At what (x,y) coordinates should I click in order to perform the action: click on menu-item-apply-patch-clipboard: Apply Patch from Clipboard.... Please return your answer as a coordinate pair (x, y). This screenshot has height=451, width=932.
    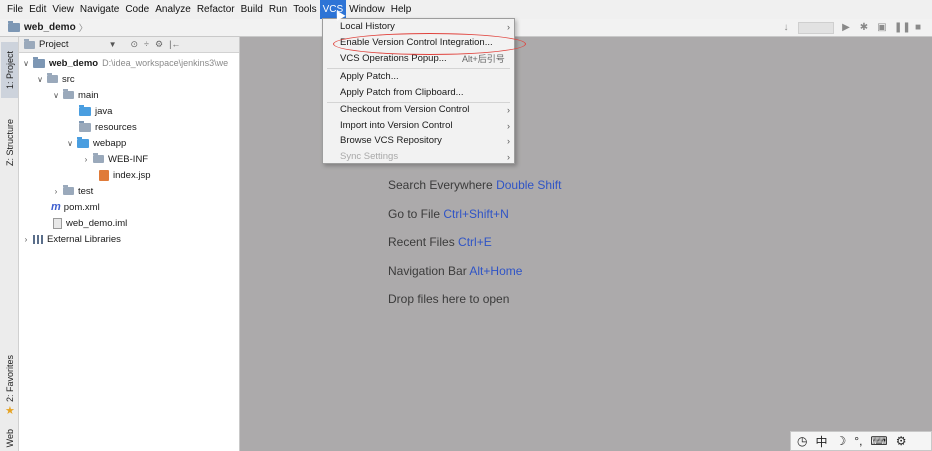
    Looking at the image, I should click on (418, 93).